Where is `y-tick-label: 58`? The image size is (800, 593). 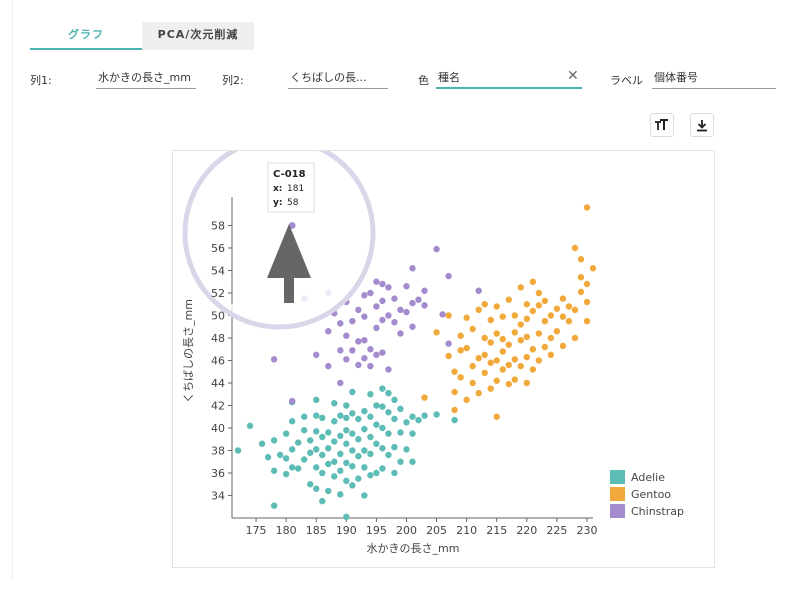
y-tick-label: 58 is located at coordinates (218, 226).